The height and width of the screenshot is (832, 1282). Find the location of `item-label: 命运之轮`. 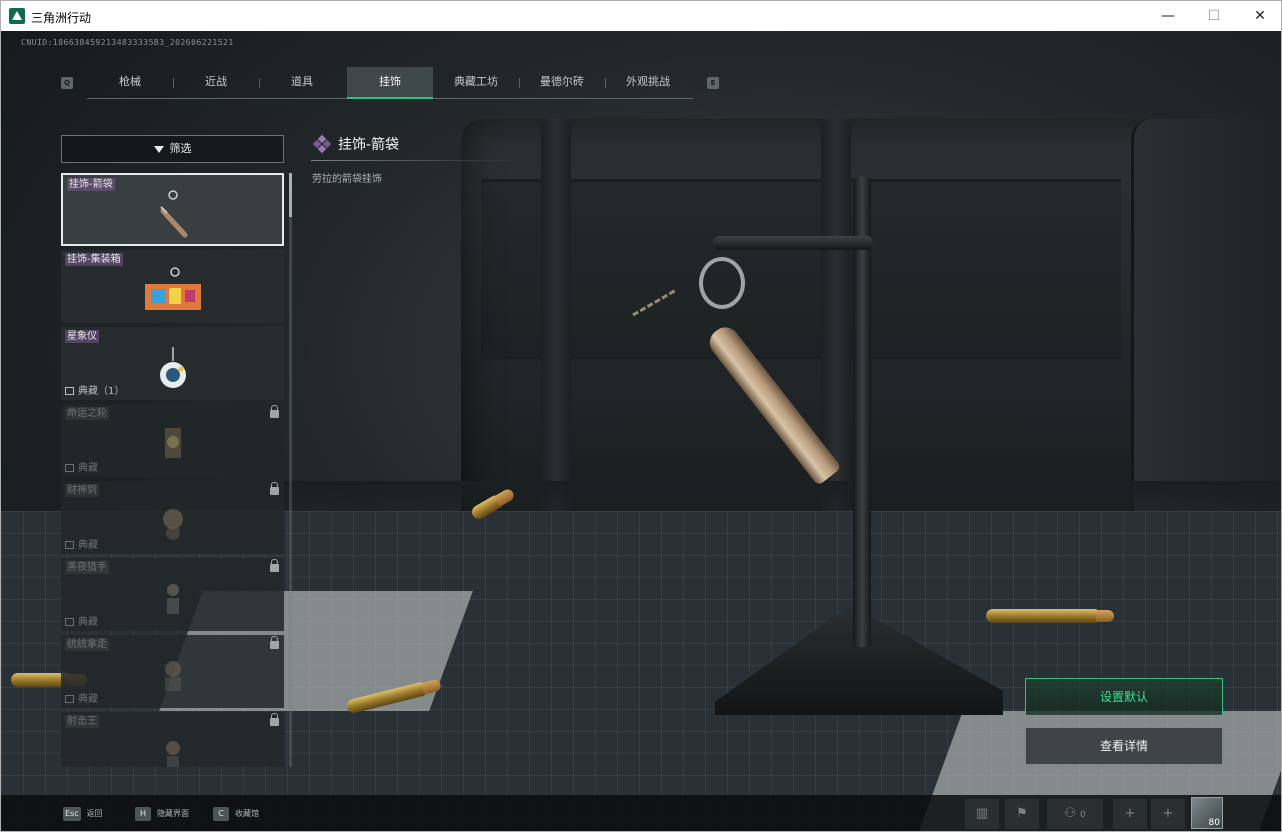

item-label: 命运之轮 is located at coordinates (87, 413).